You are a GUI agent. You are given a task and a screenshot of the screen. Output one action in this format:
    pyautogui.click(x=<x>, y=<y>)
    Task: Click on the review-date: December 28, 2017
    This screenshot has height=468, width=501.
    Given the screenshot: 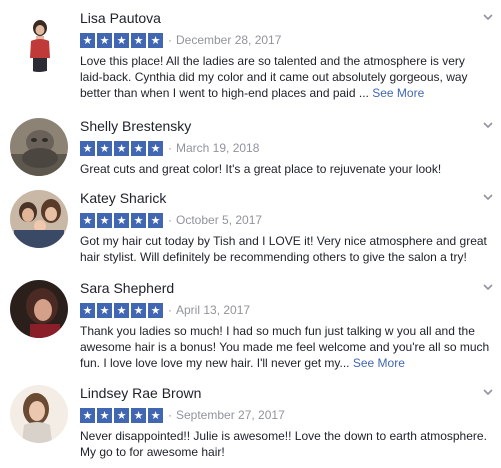 What is the action you would take?
    pyautogui.click(x=228, y=40)
    